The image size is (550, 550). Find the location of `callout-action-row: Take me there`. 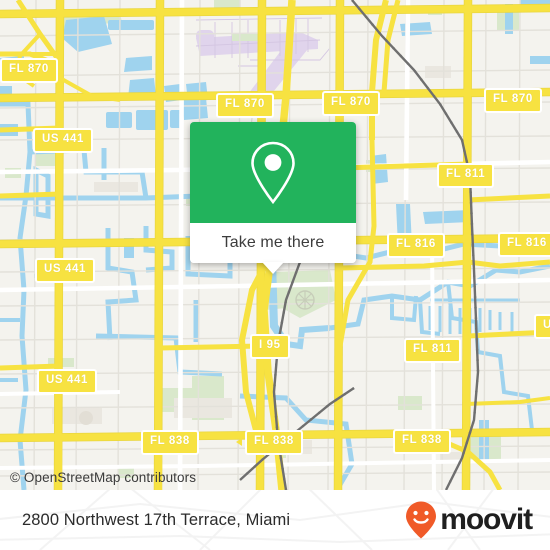

callout-action-row: Take me there is located at coordinates (273, 248).